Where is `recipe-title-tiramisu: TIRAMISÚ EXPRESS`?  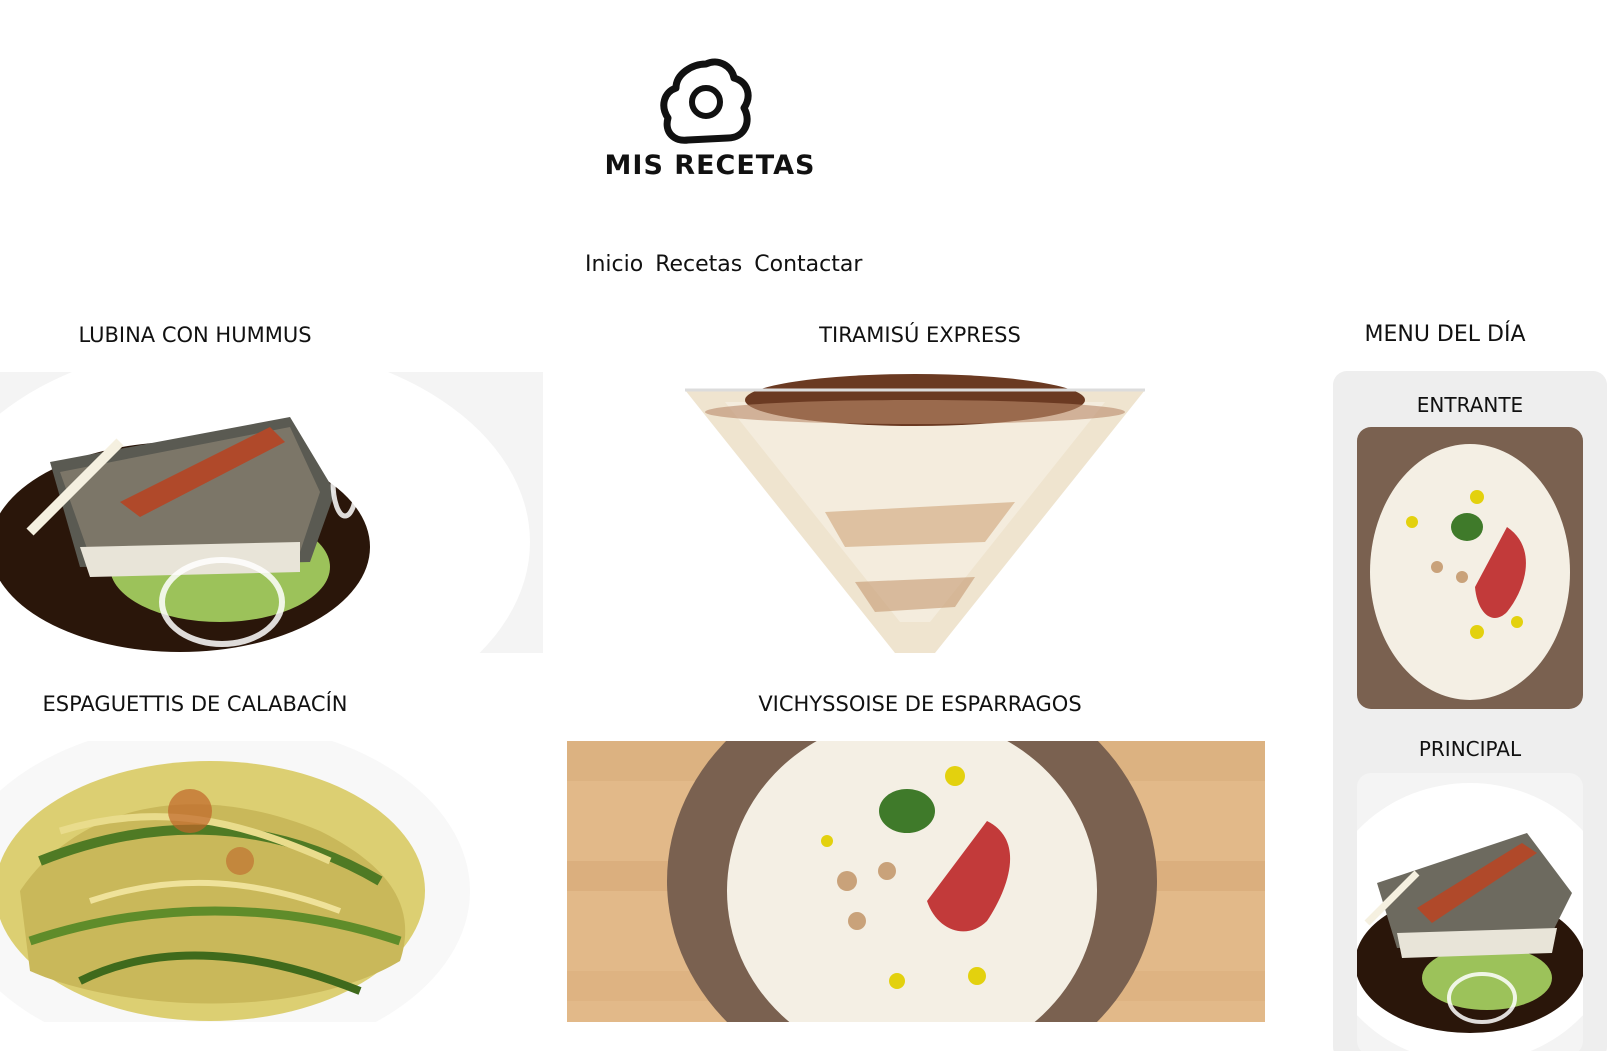
recipe-title-tiramisu: TIRAMISÚ EXPRESS is located at coordinates (920, 335).